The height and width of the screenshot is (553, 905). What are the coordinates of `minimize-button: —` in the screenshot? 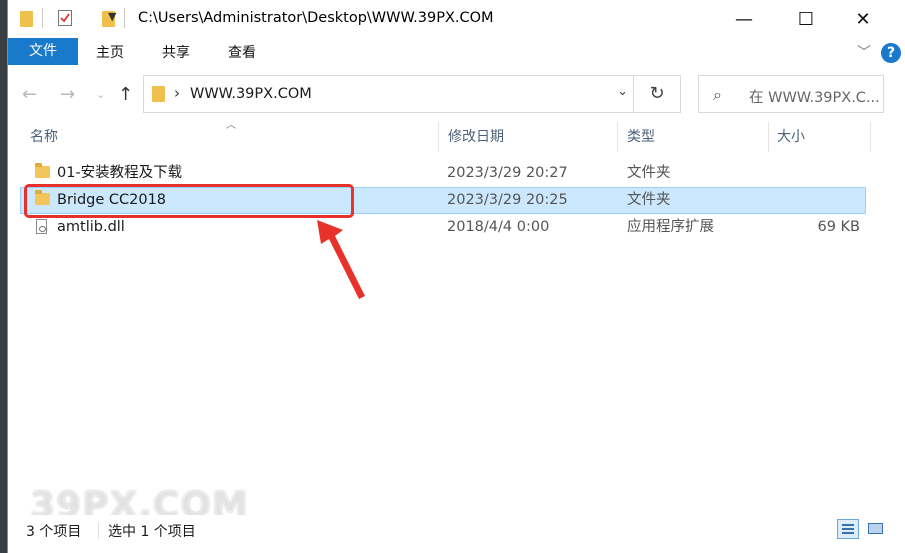 It's located at (744, 20).